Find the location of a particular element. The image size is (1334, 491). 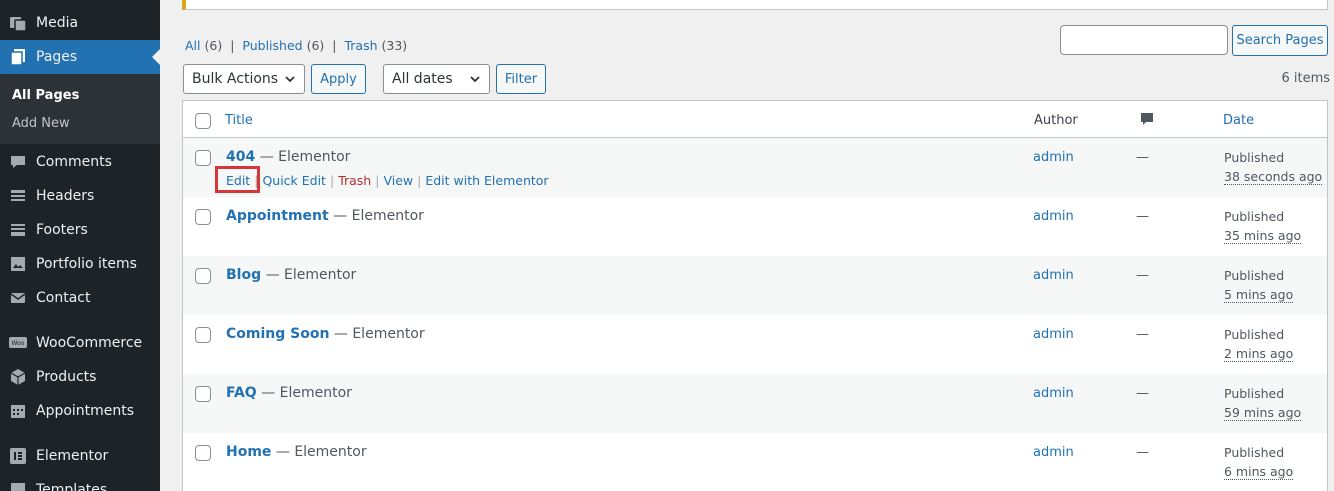

sidebar-item-label: Products is located at coordinates (66, 377).